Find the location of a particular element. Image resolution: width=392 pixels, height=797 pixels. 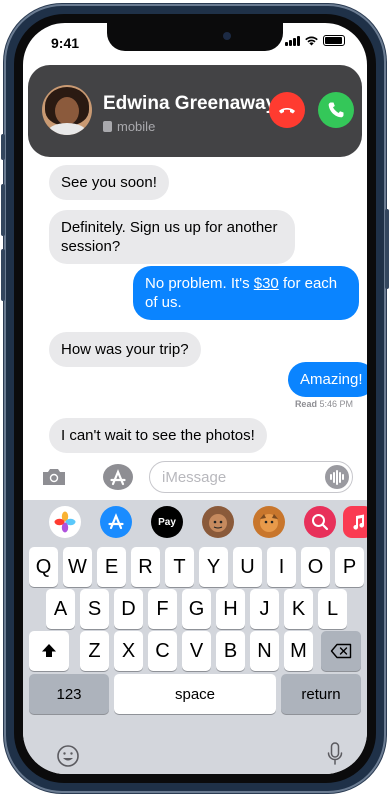

key-q: Q is located at coordinates (43, 567).